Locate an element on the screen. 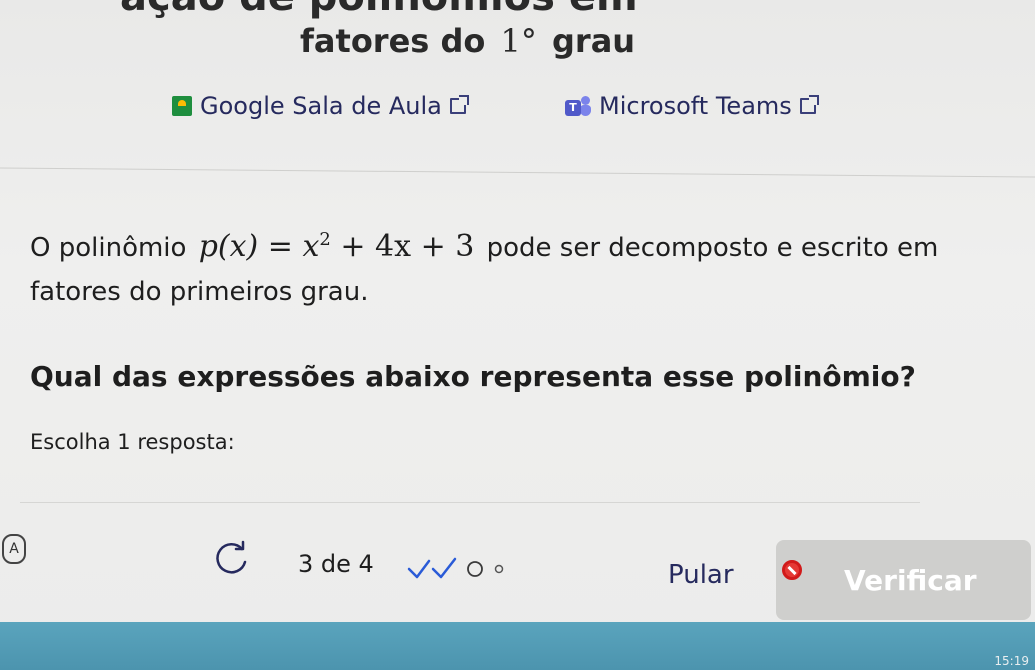 This screenshot has height=670, width=1035. progress-counter: 3 de 4 is located at coordinates (336, 564).